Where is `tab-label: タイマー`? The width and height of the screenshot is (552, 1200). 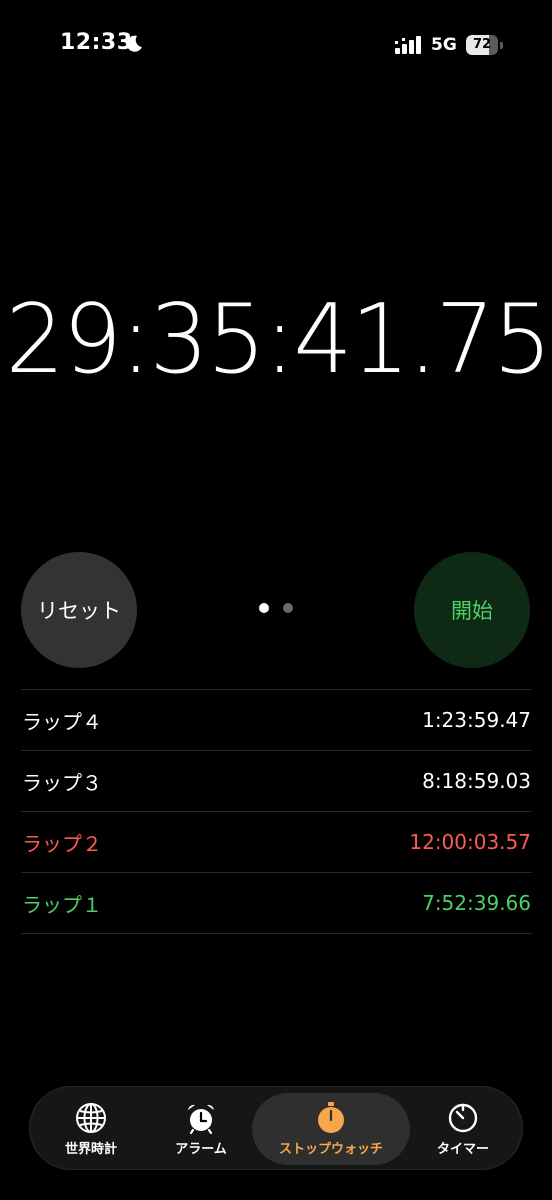
tab-label: タイマー is located at coordinates (462, 1149).